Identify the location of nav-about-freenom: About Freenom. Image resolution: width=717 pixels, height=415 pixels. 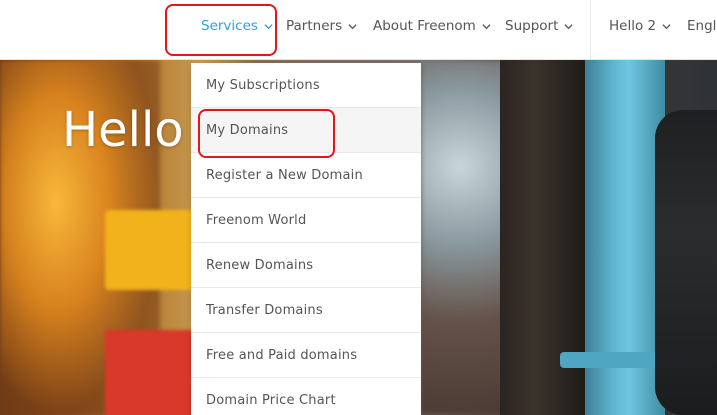
(432, 26).